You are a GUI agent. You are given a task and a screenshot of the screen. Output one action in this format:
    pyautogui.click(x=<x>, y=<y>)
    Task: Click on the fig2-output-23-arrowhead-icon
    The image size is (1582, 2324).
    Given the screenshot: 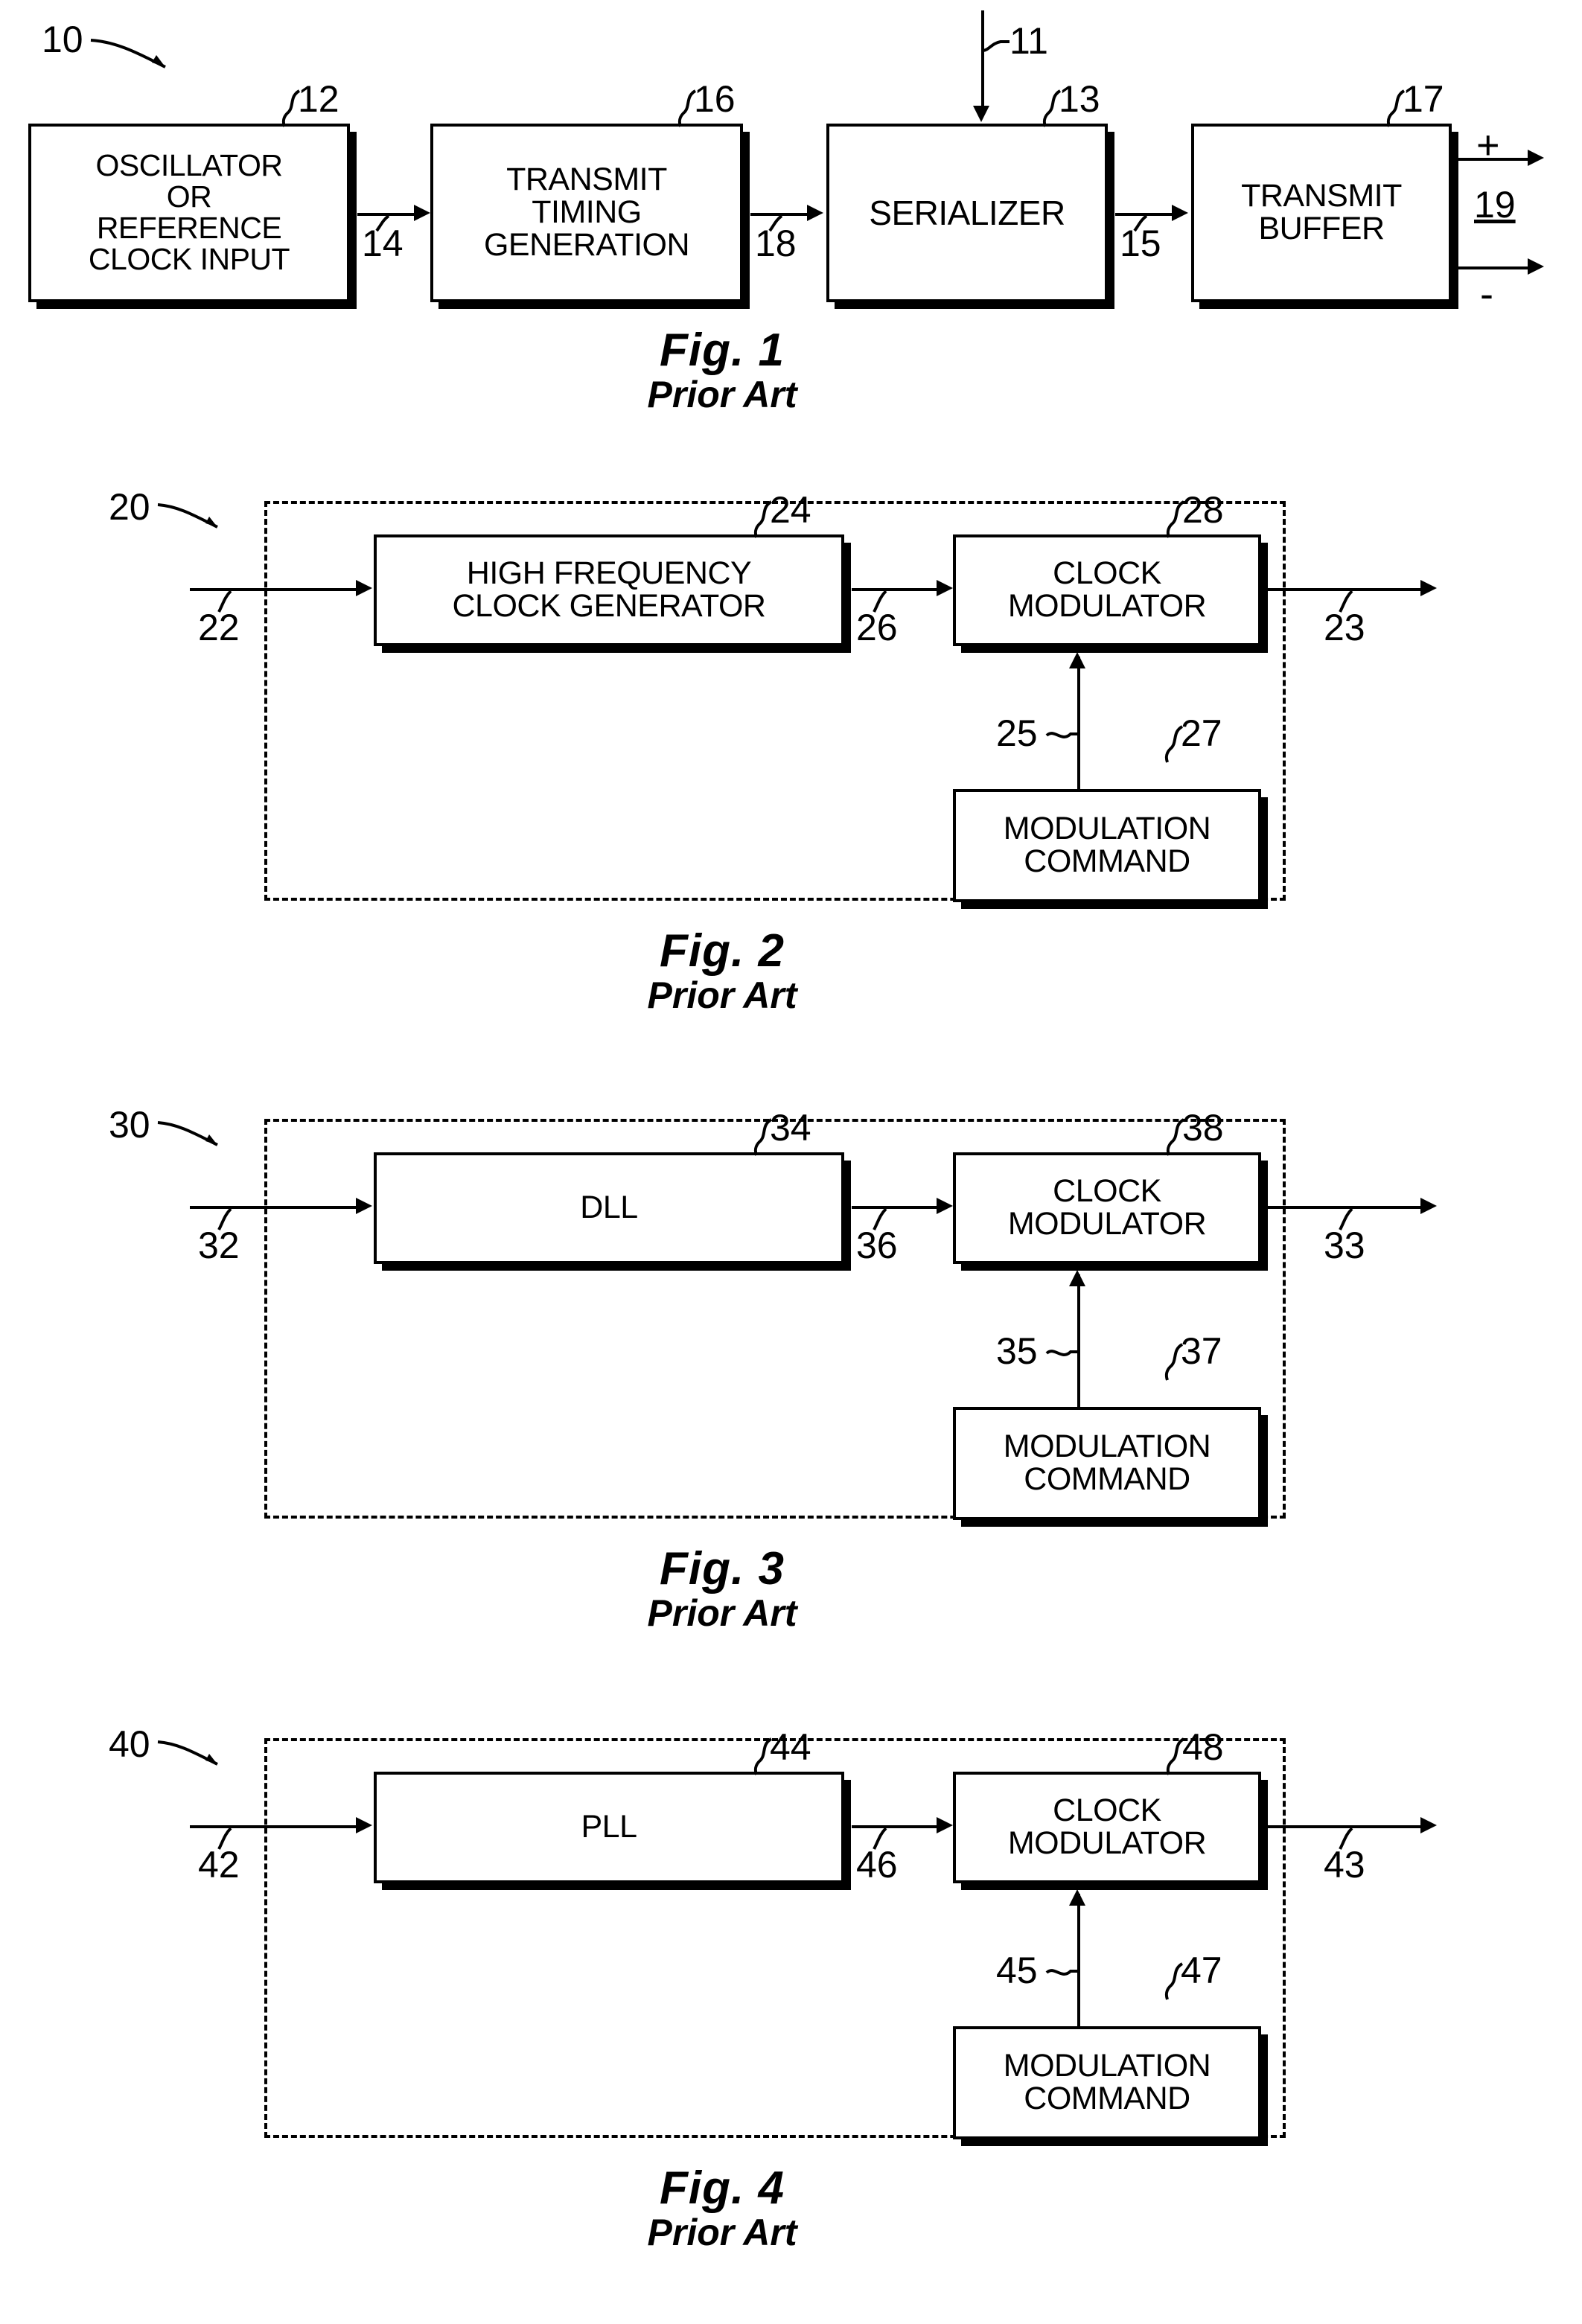 What is the action you would take?
    pyautogui.click(x=1428, y=588)
    